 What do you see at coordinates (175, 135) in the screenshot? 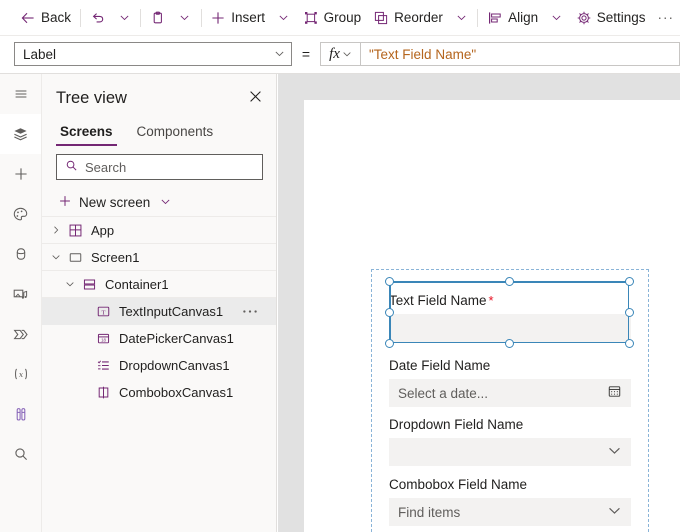
I see `tab-components: Components` at bounding box center [175, 135].